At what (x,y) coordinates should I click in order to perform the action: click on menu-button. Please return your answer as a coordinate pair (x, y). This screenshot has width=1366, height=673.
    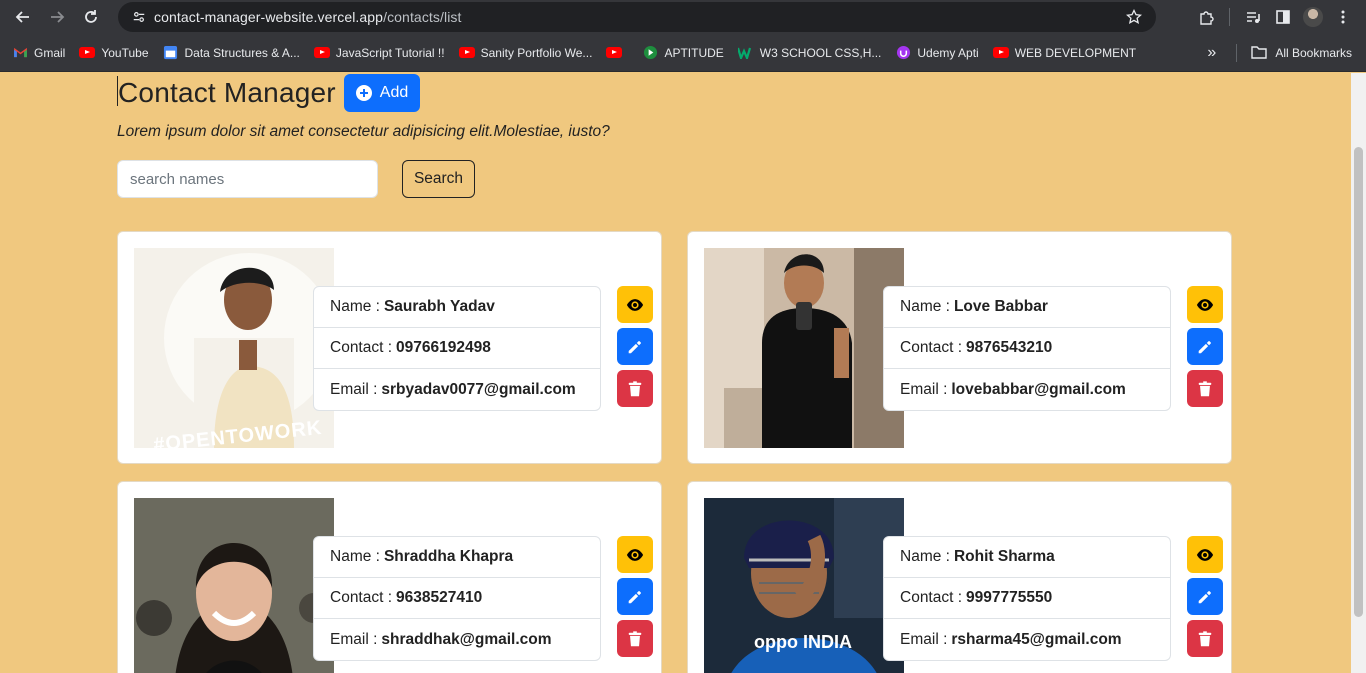
    Looking at the image, I should click on (1343, 17).